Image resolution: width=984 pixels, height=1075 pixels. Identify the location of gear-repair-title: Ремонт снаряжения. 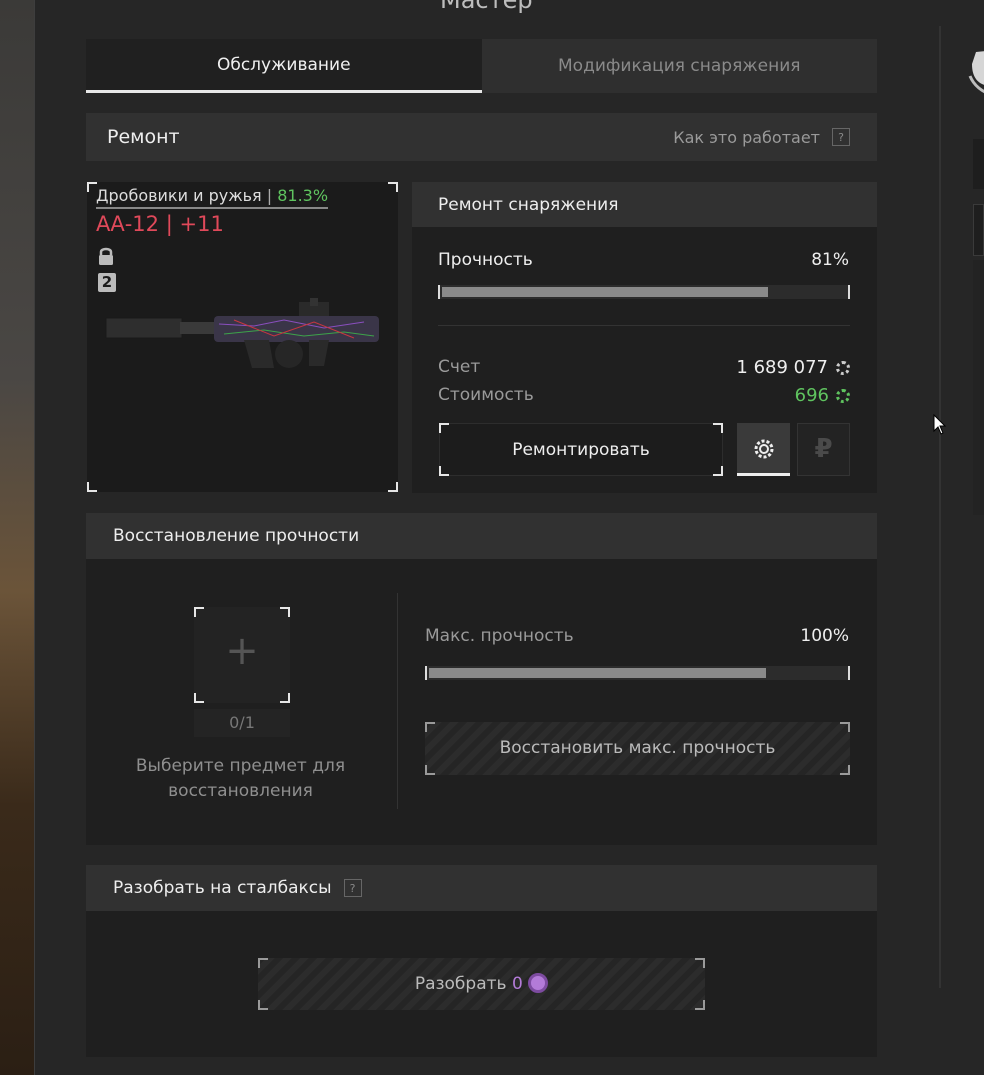
(528, 204).